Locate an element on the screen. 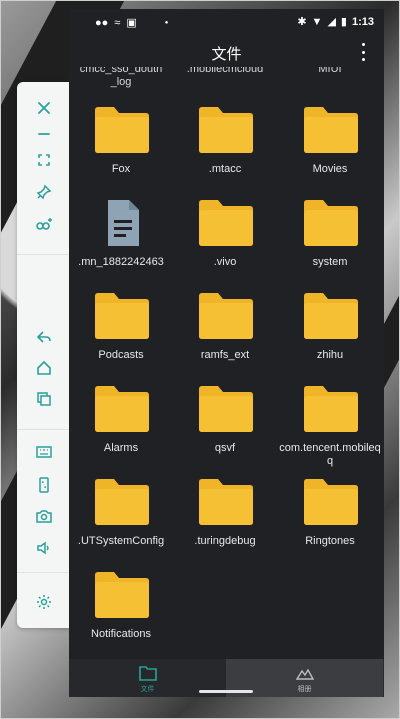  sim-icon: ▣ is located at coordinates (131, 23).